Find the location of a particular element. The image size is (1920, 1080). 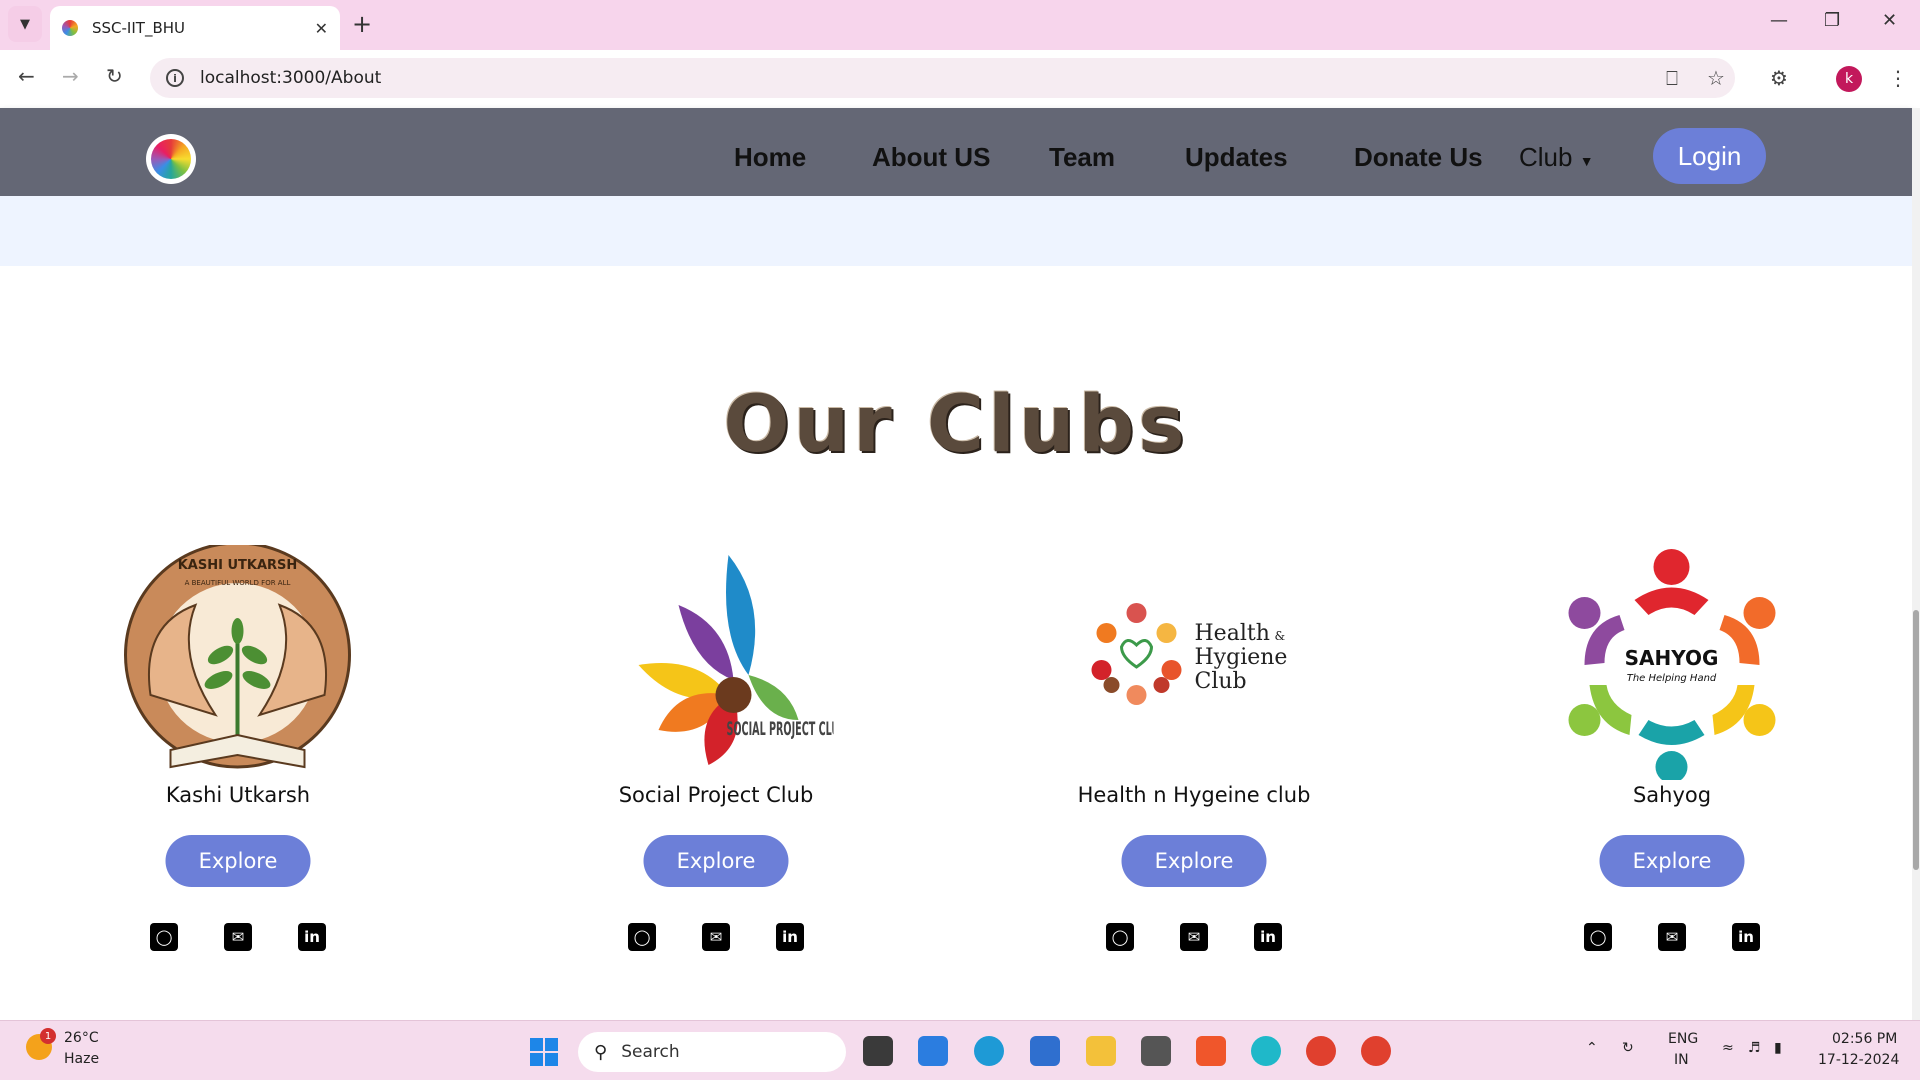

flower-logo-icon is located at coordinates (171, 159).